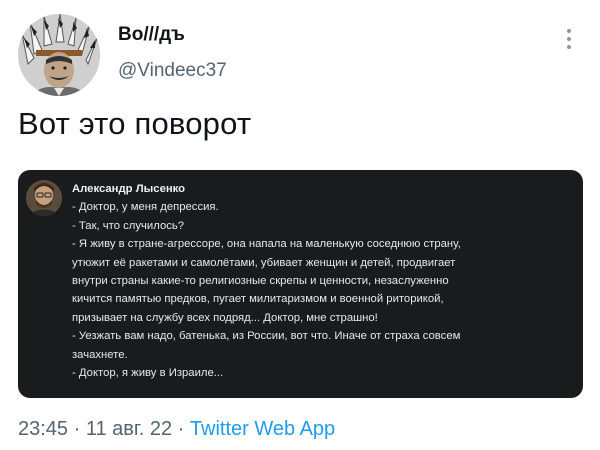 The image size is (600, 450). Describe the element at coordinates (135, 123) in the screenshot. I see `tweet-text: Вот это поворот` at that location.